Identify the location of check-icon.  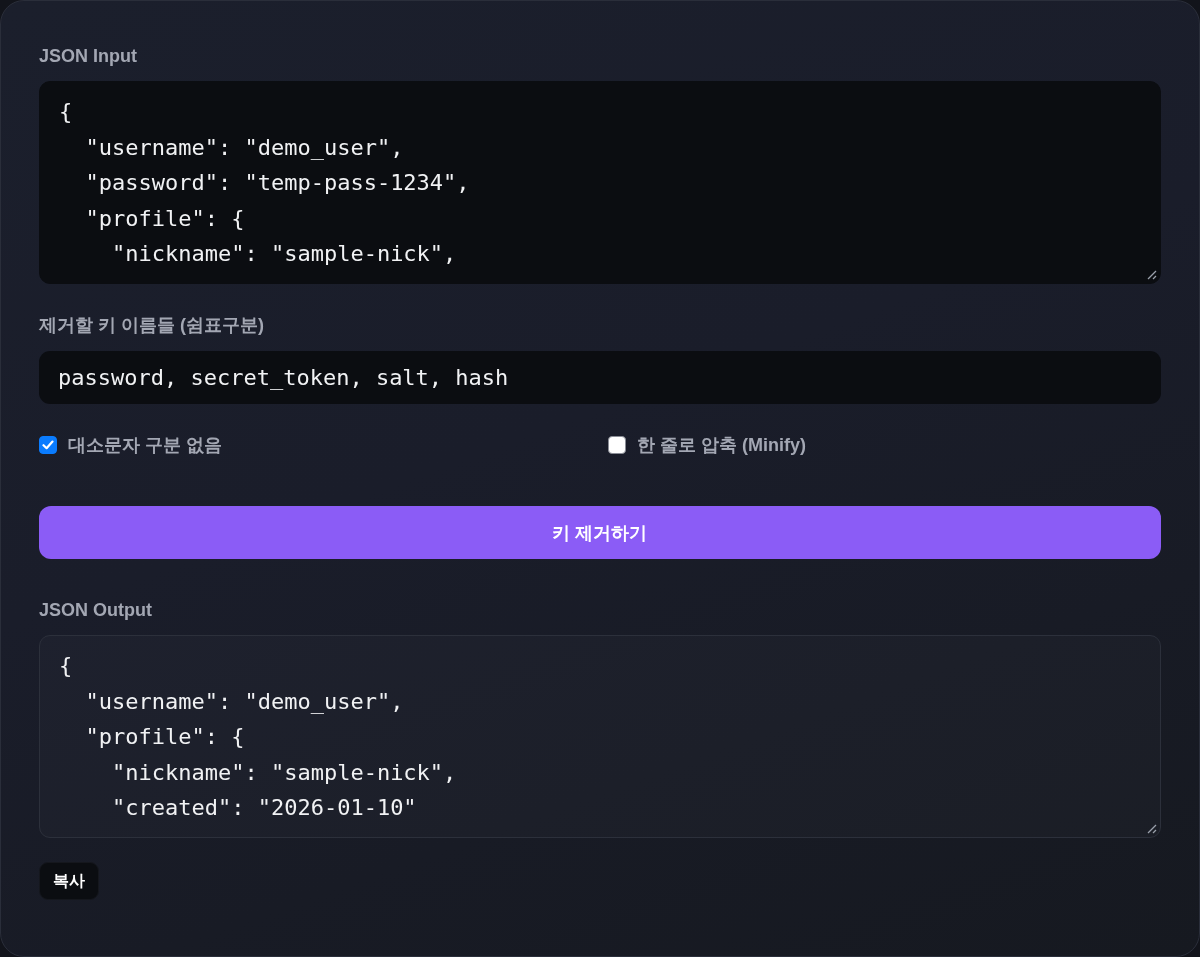
(48, 445).